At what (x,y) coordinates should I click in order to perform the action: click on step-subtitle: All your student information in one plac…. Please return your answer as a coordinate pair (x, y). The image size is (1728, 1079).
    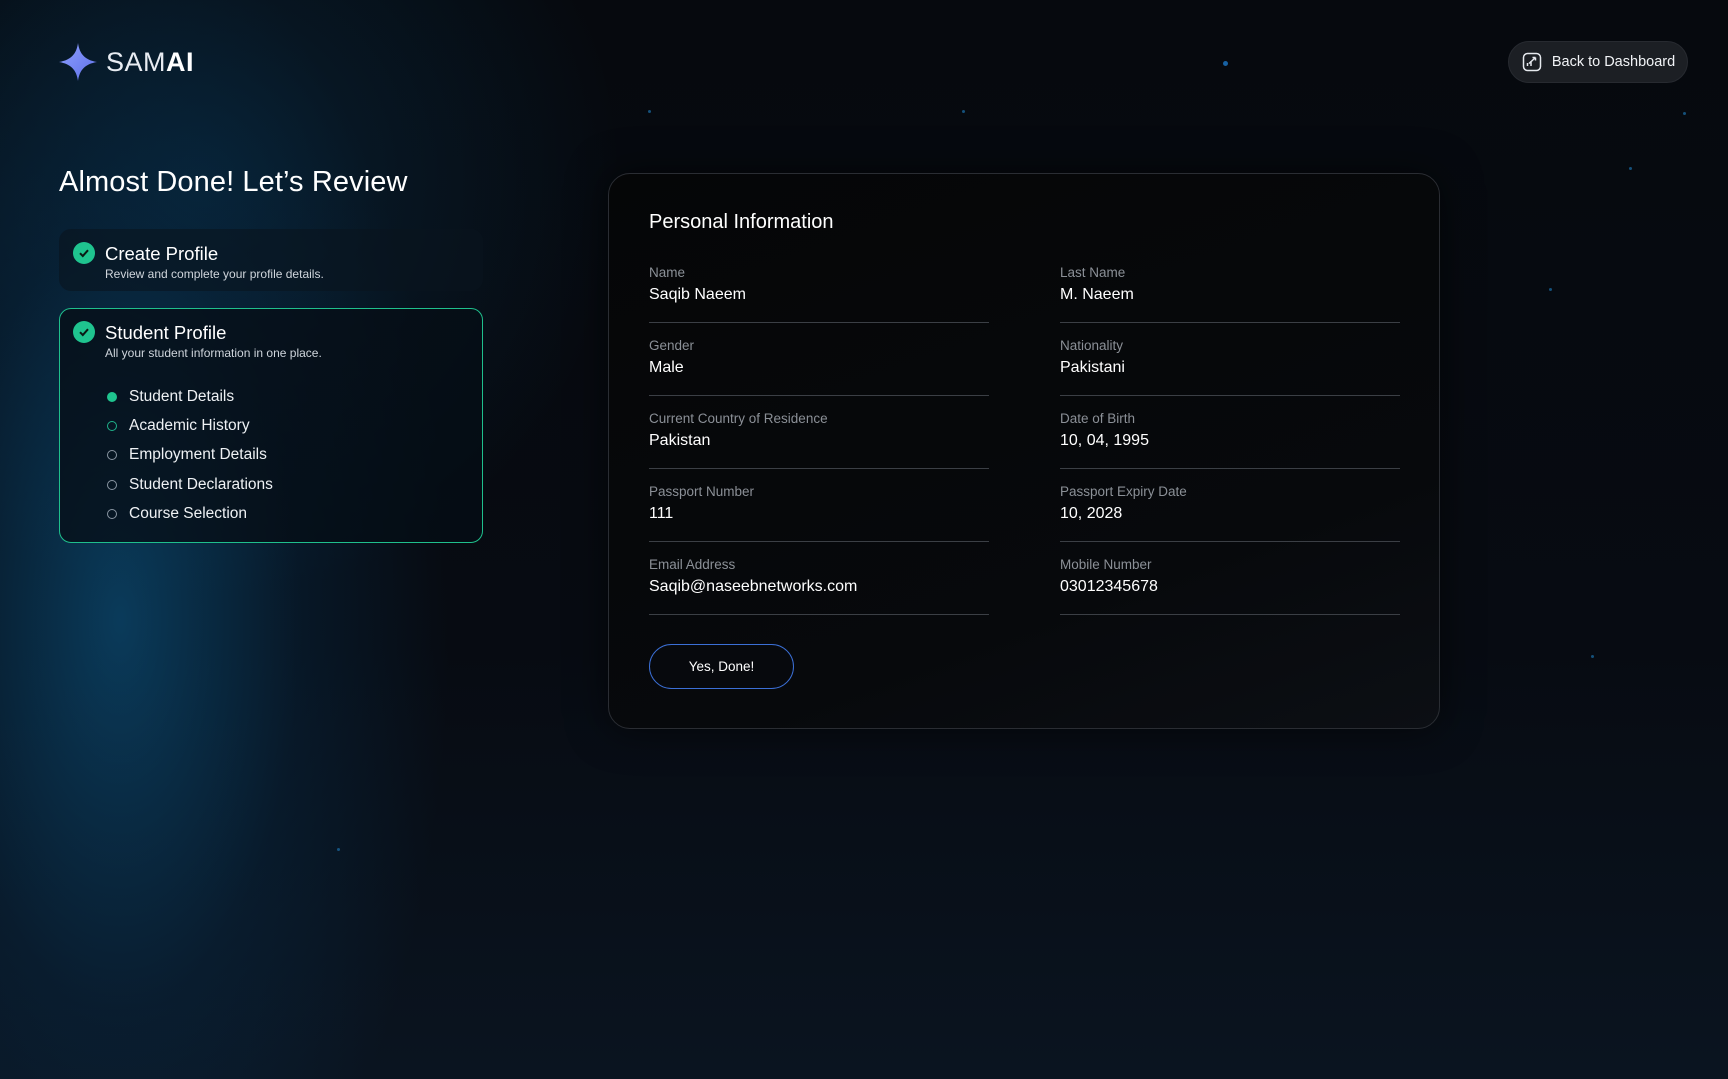
    Looking at the image, I should click on (213, 353).